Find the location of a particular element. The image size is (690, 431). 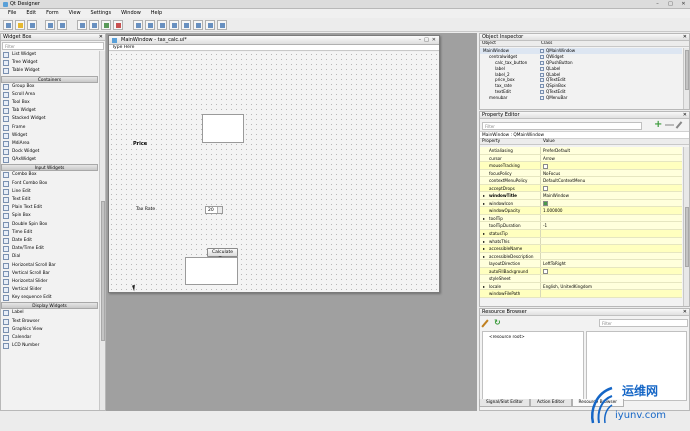

maximize-button: □ is located at coordinates (670, 4).